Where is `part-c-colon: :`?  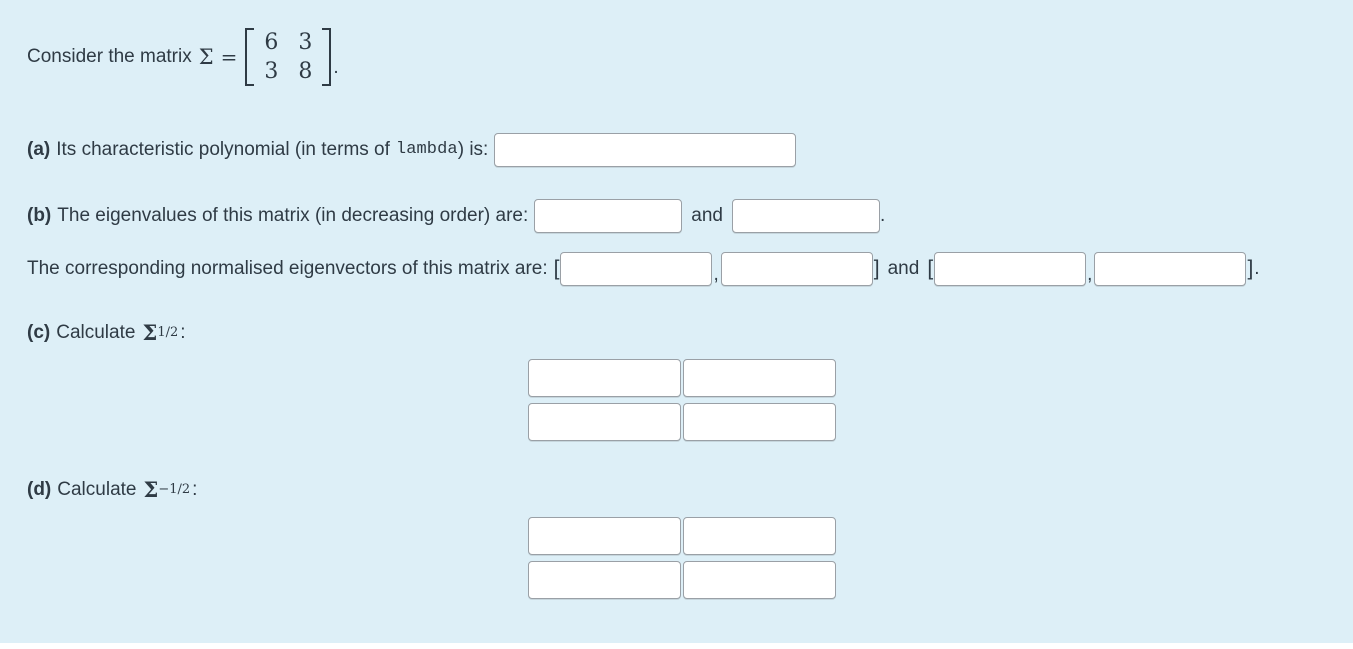 part-c-colon: : is located at coordinates (183, 333).